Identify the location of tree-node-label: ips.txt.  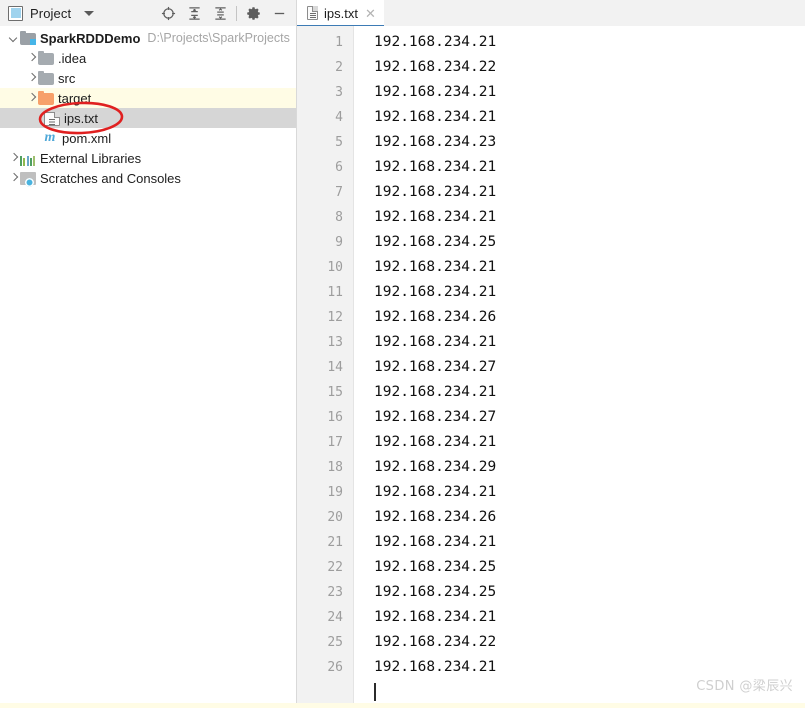
(81, 118).